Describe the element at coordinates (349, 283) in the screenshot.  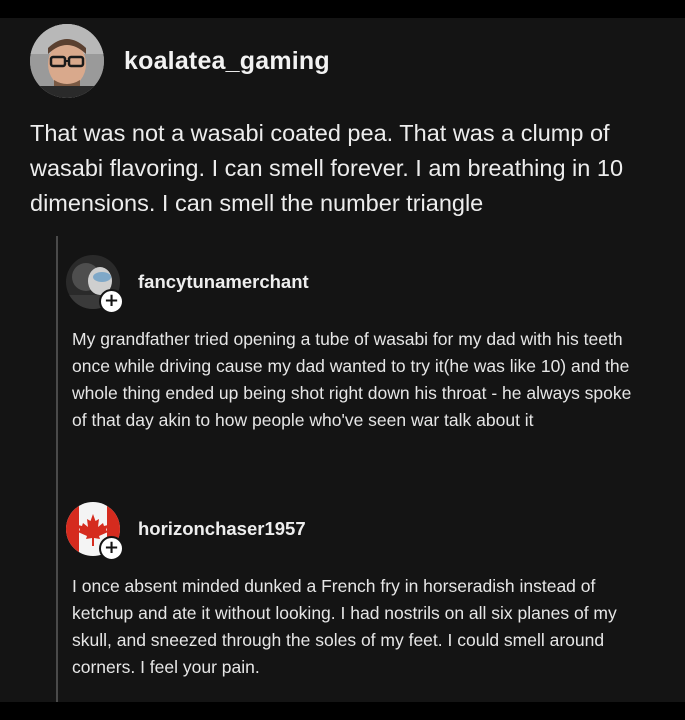
I see `reply-header: + fancytunamerchant` at that location.